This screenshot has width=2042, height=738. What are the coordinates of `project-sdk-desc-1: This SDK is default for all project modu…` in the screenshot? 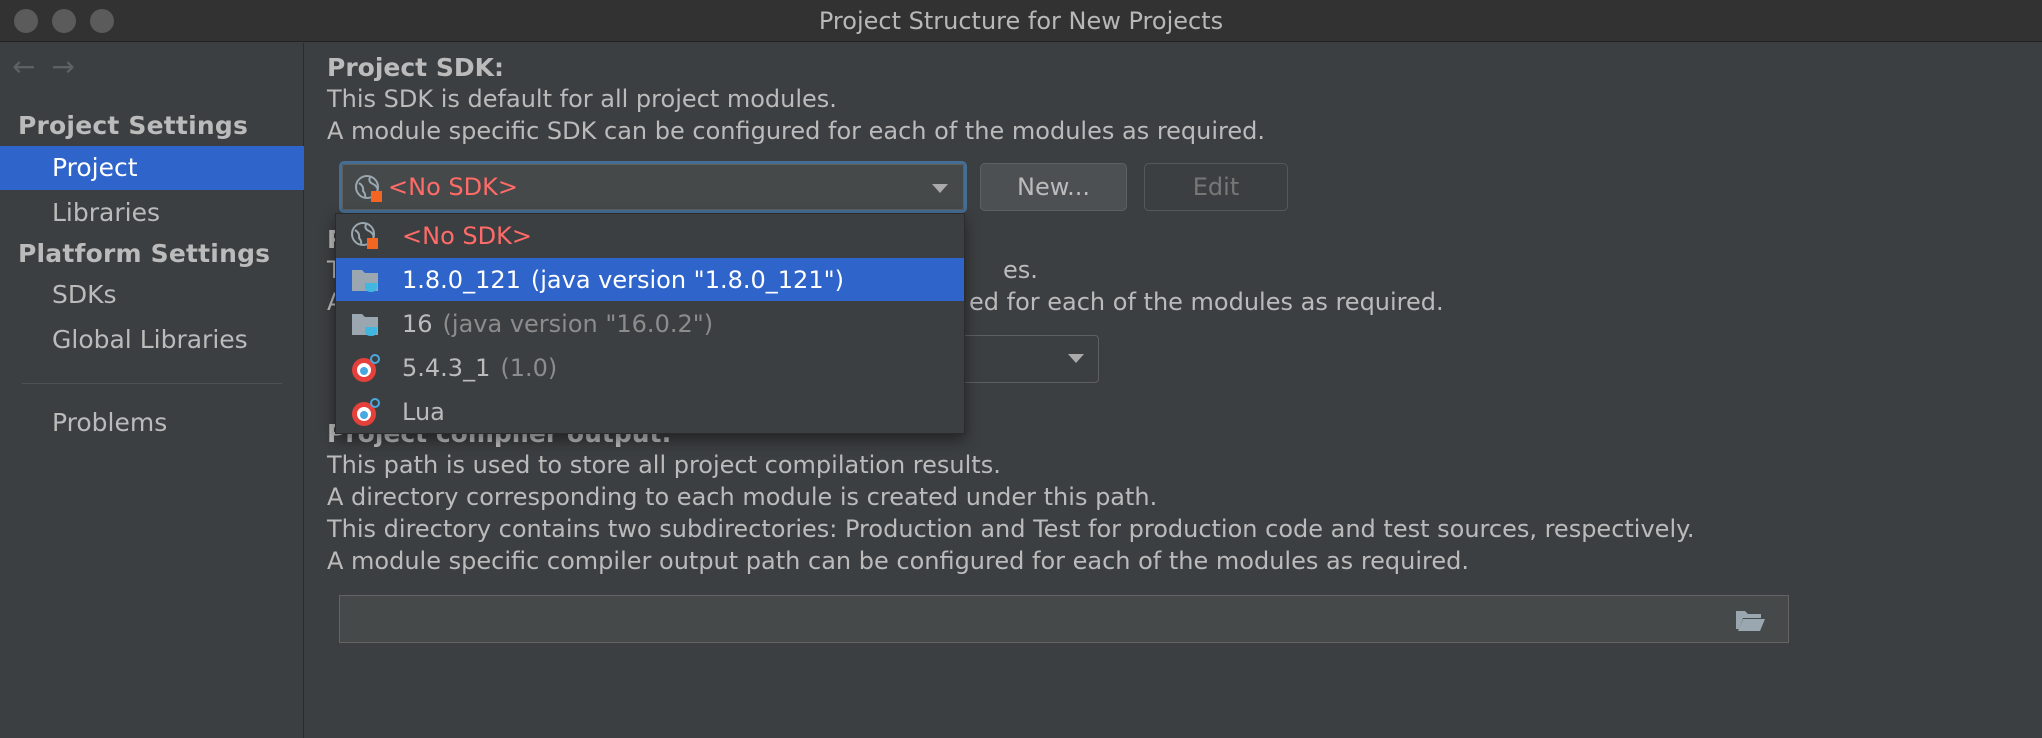 It's located at (582, 99).